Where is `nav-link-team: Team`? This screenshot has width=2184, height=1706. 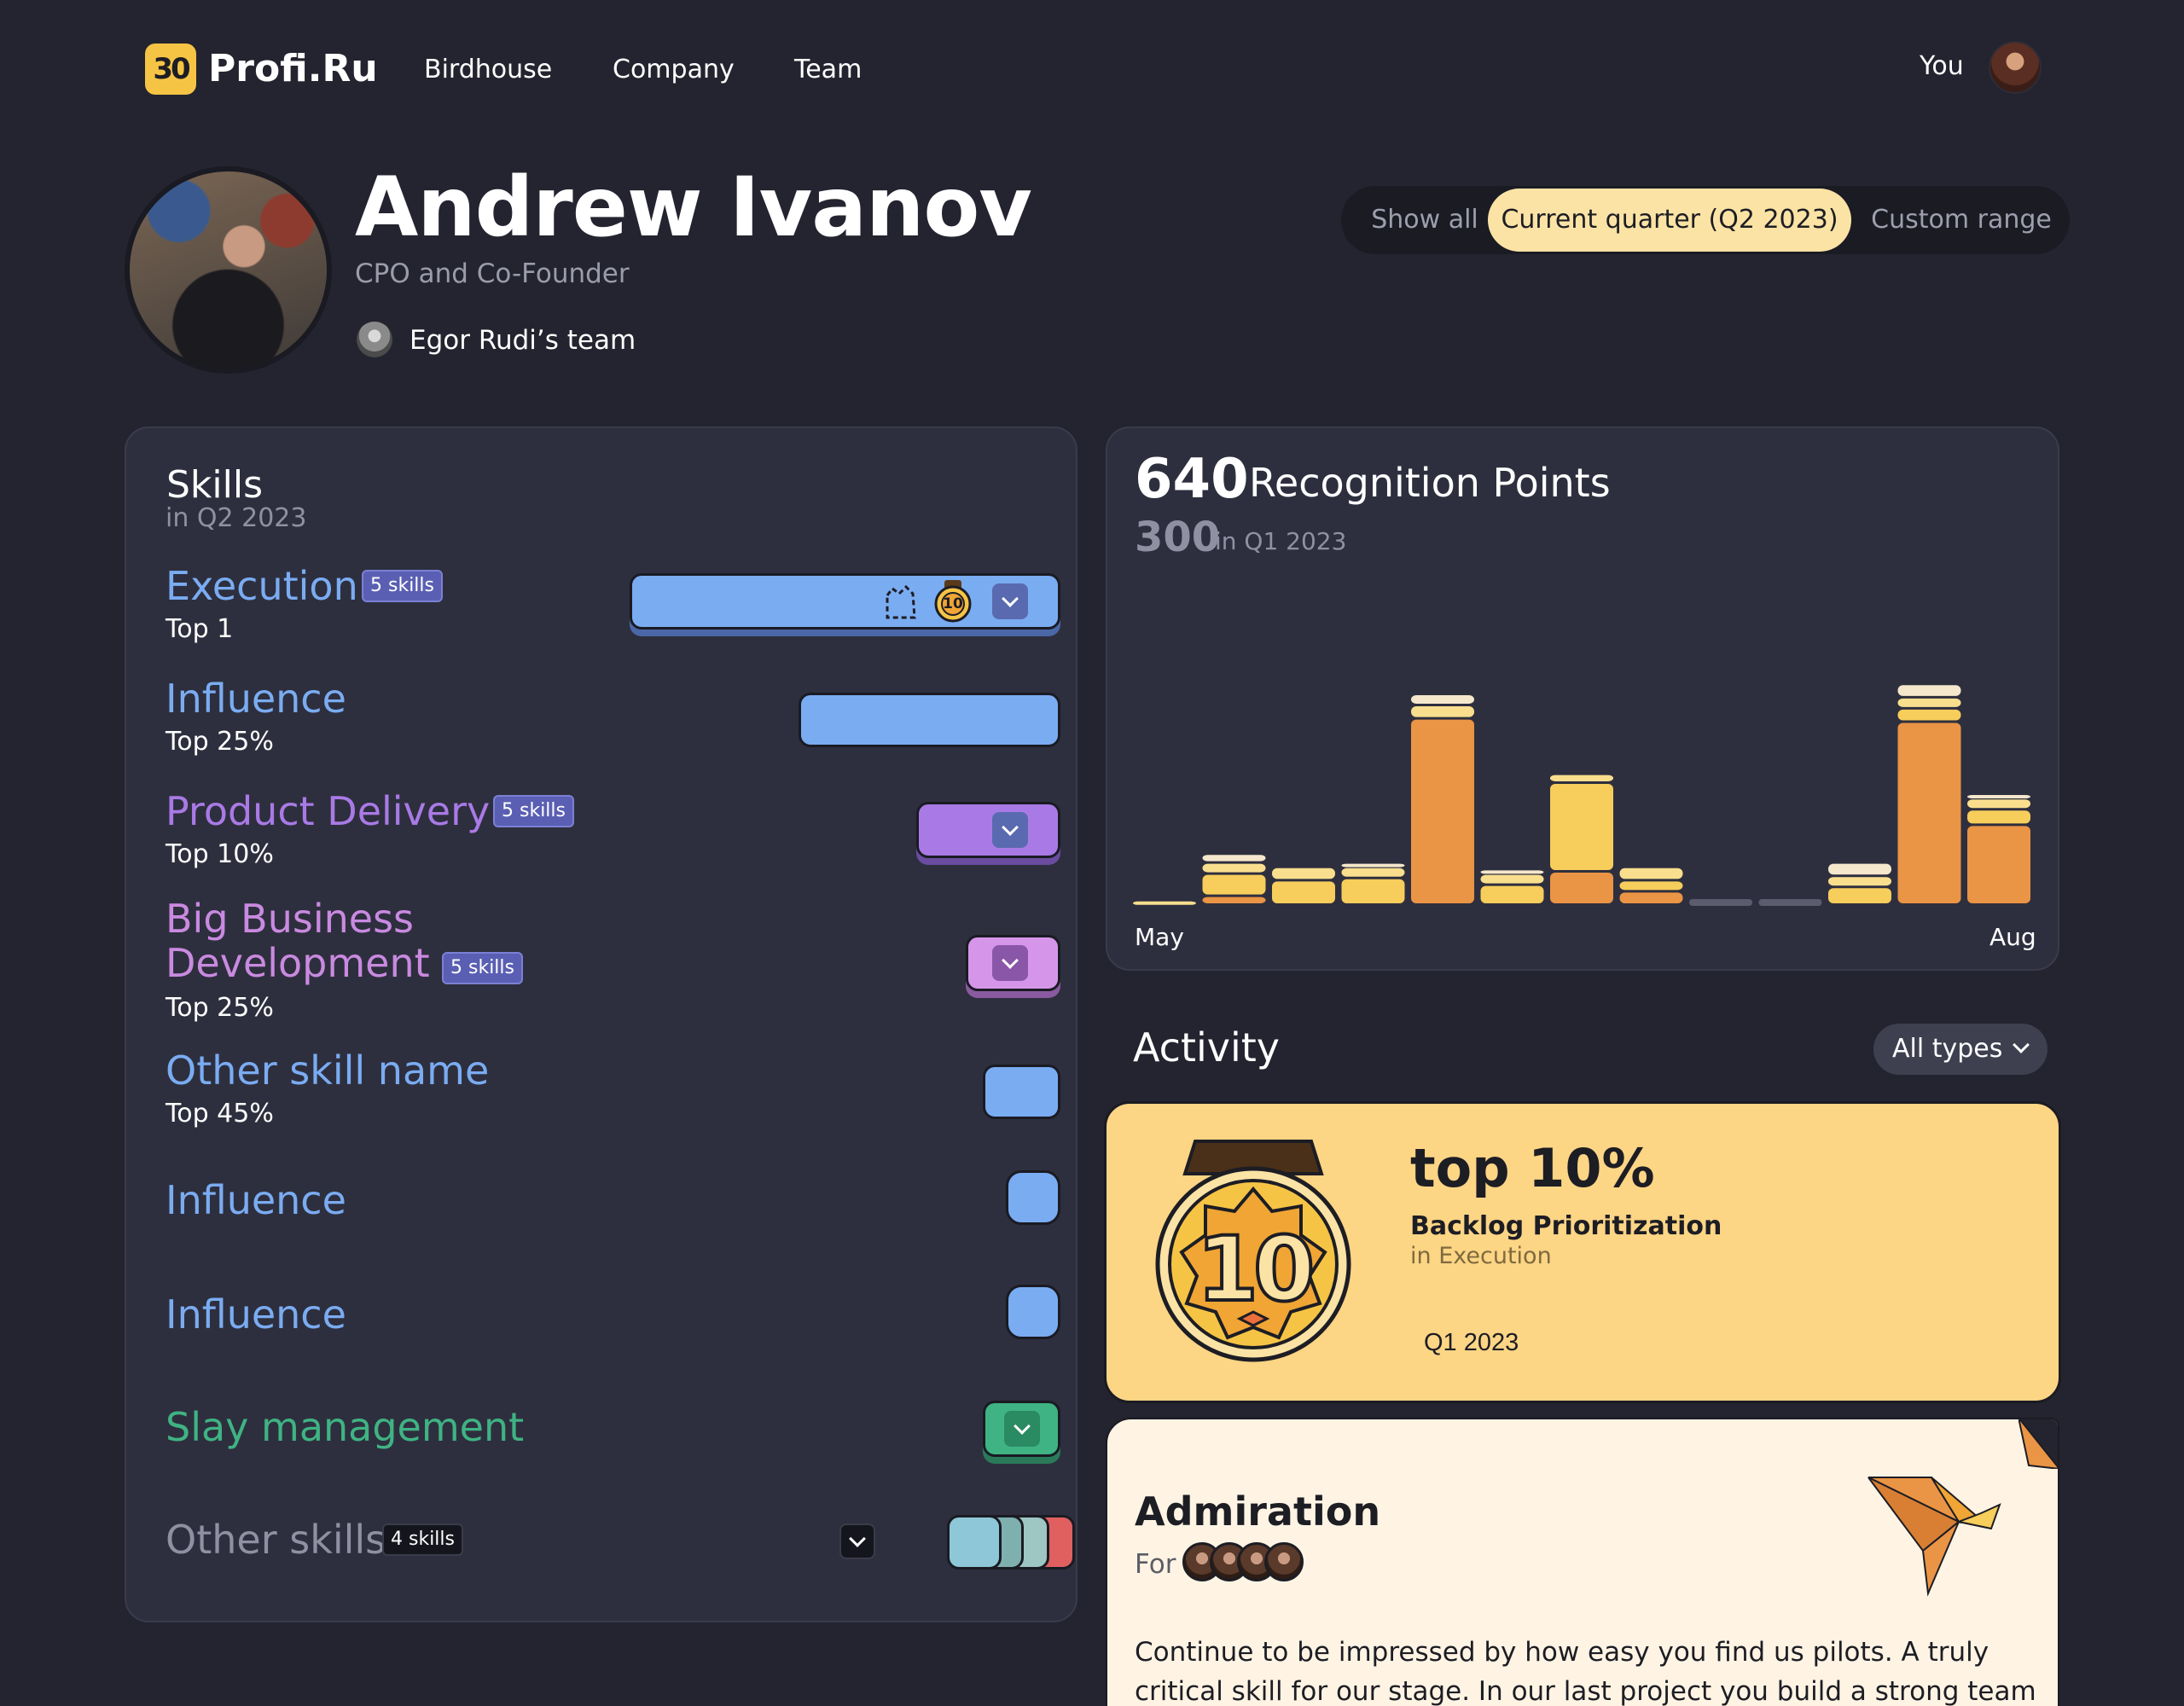
nav-link-team: Team is located at coordinates (828, 70).